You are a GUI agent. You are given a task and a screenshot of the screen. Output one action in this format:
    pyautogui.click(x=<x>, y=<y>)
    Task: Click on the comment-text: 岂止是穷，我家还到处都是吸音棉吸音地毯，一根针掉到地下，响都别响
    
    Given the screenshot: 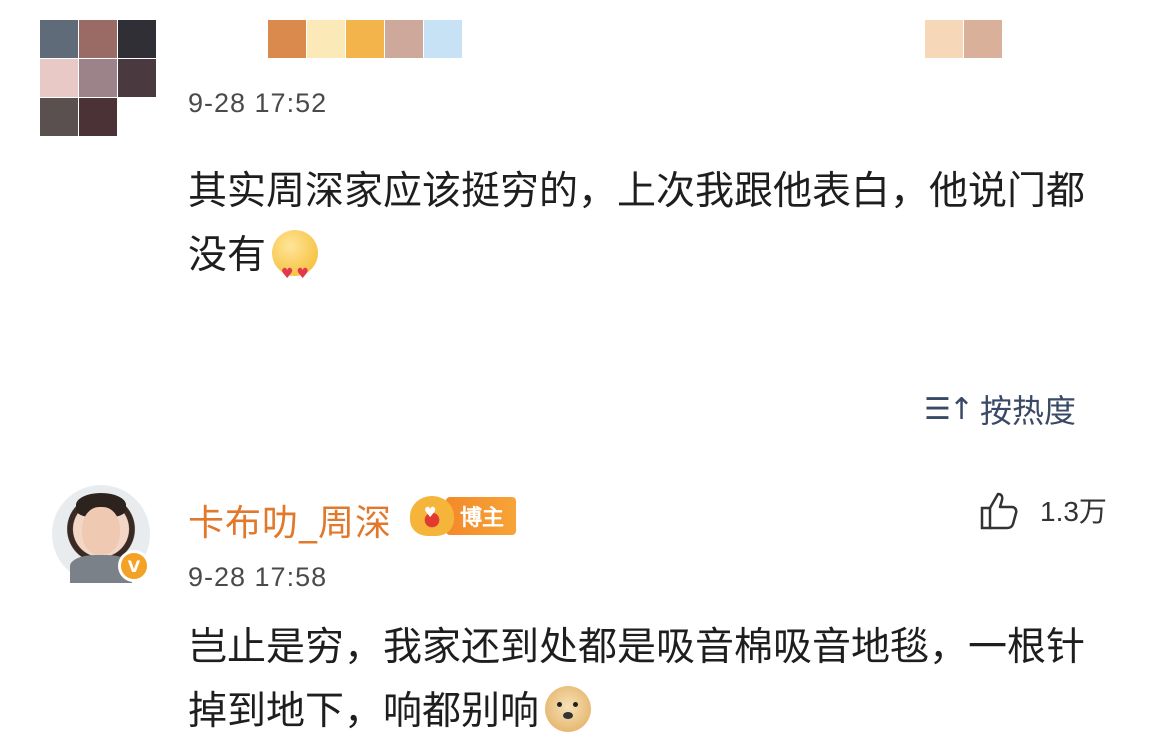 What is the action you would take?
    pyautogui.click(x=653, y=680)
    